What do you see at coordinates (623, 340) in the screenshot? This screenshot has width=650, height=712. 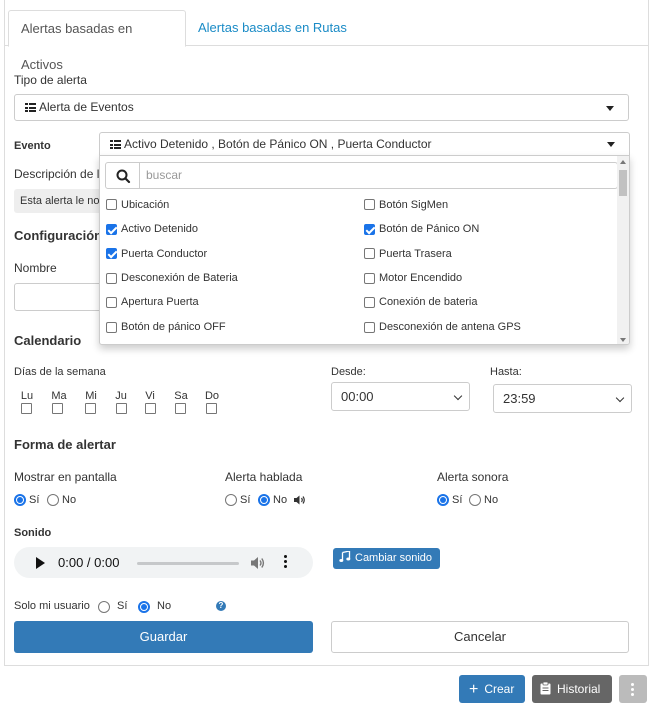 I see `scroll-down-arrow-icon` at bounding box center [623, 340].